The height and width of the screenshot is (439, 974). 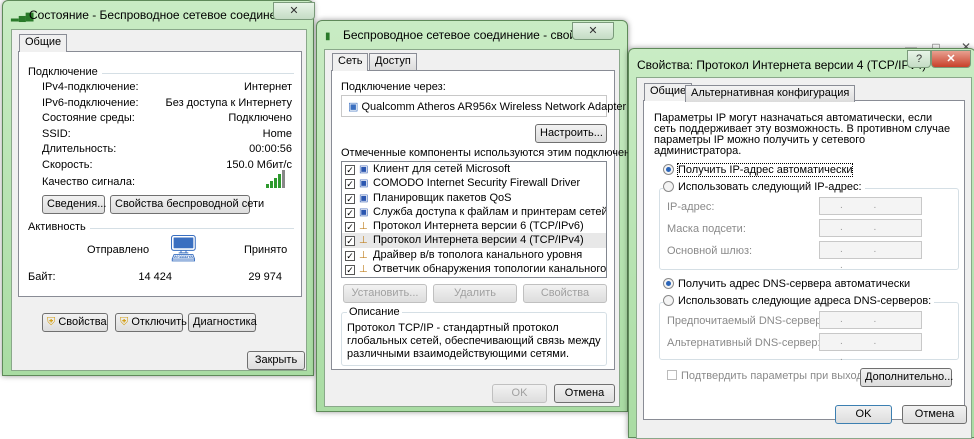 I want to click on tab-alternate-config: Альтернативная конфигурация, so click(x=770, y=93).